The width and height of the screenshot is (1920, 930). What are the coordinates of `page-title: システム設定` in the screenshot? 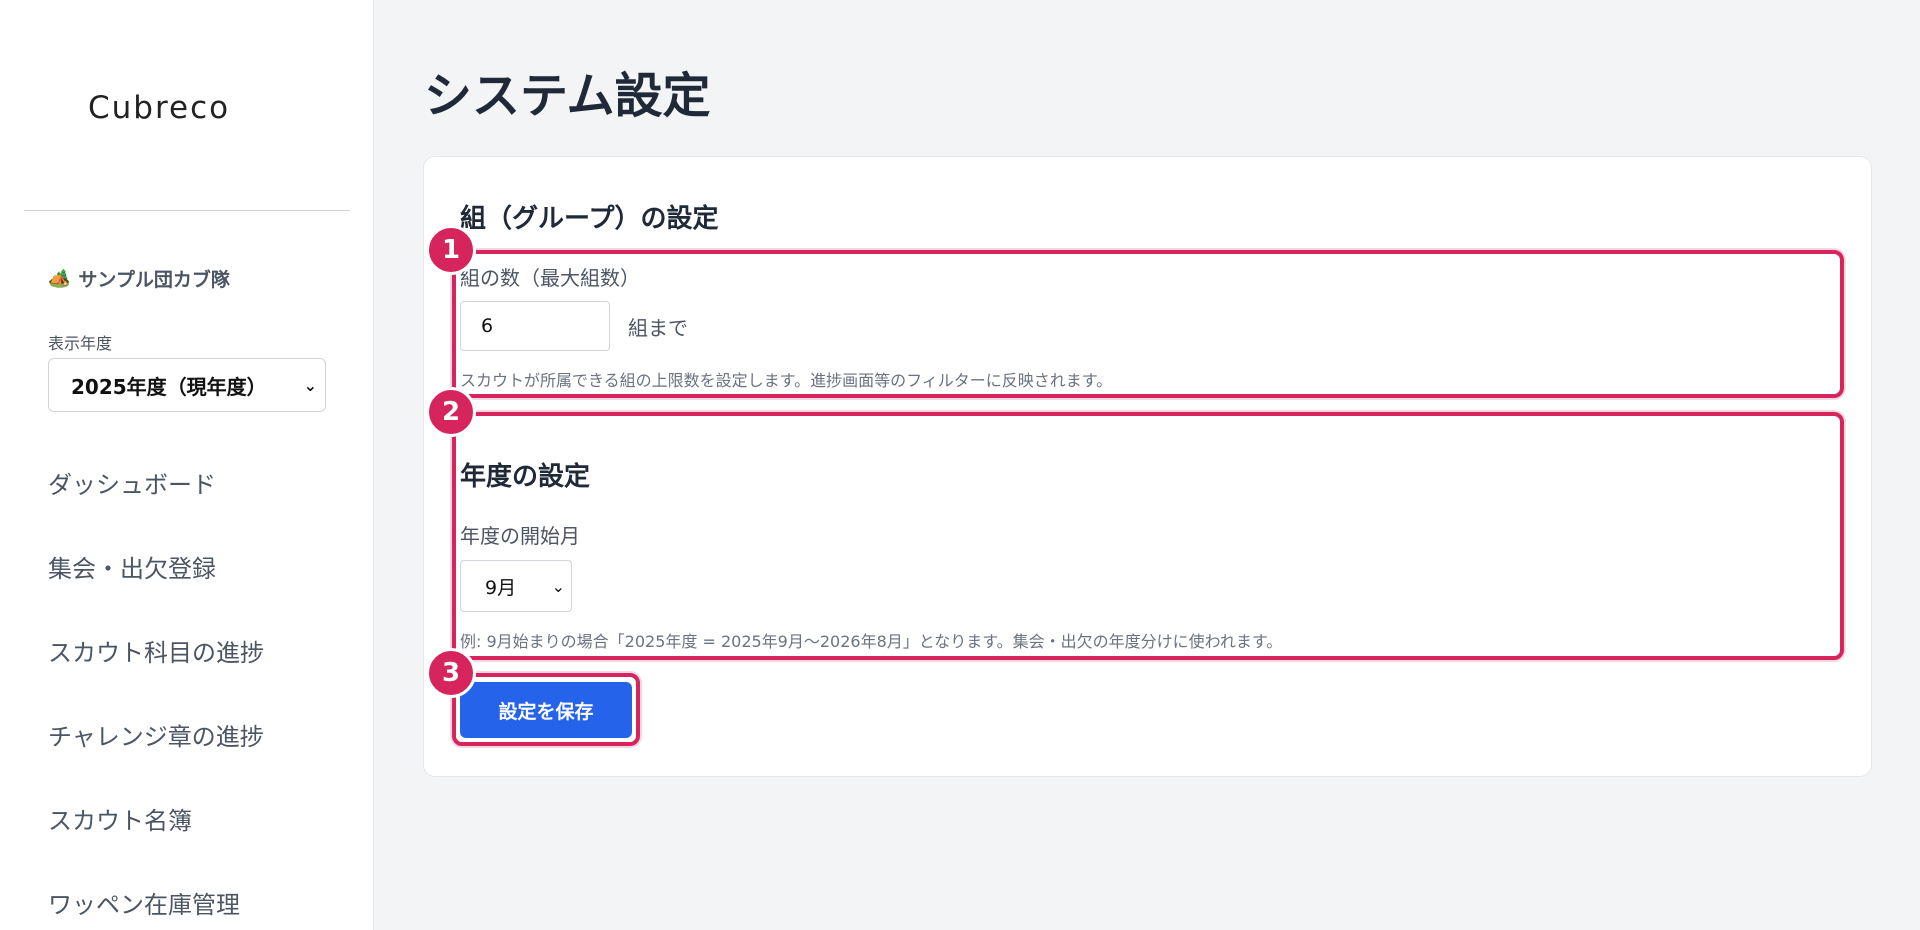 It's located at (567, 96).